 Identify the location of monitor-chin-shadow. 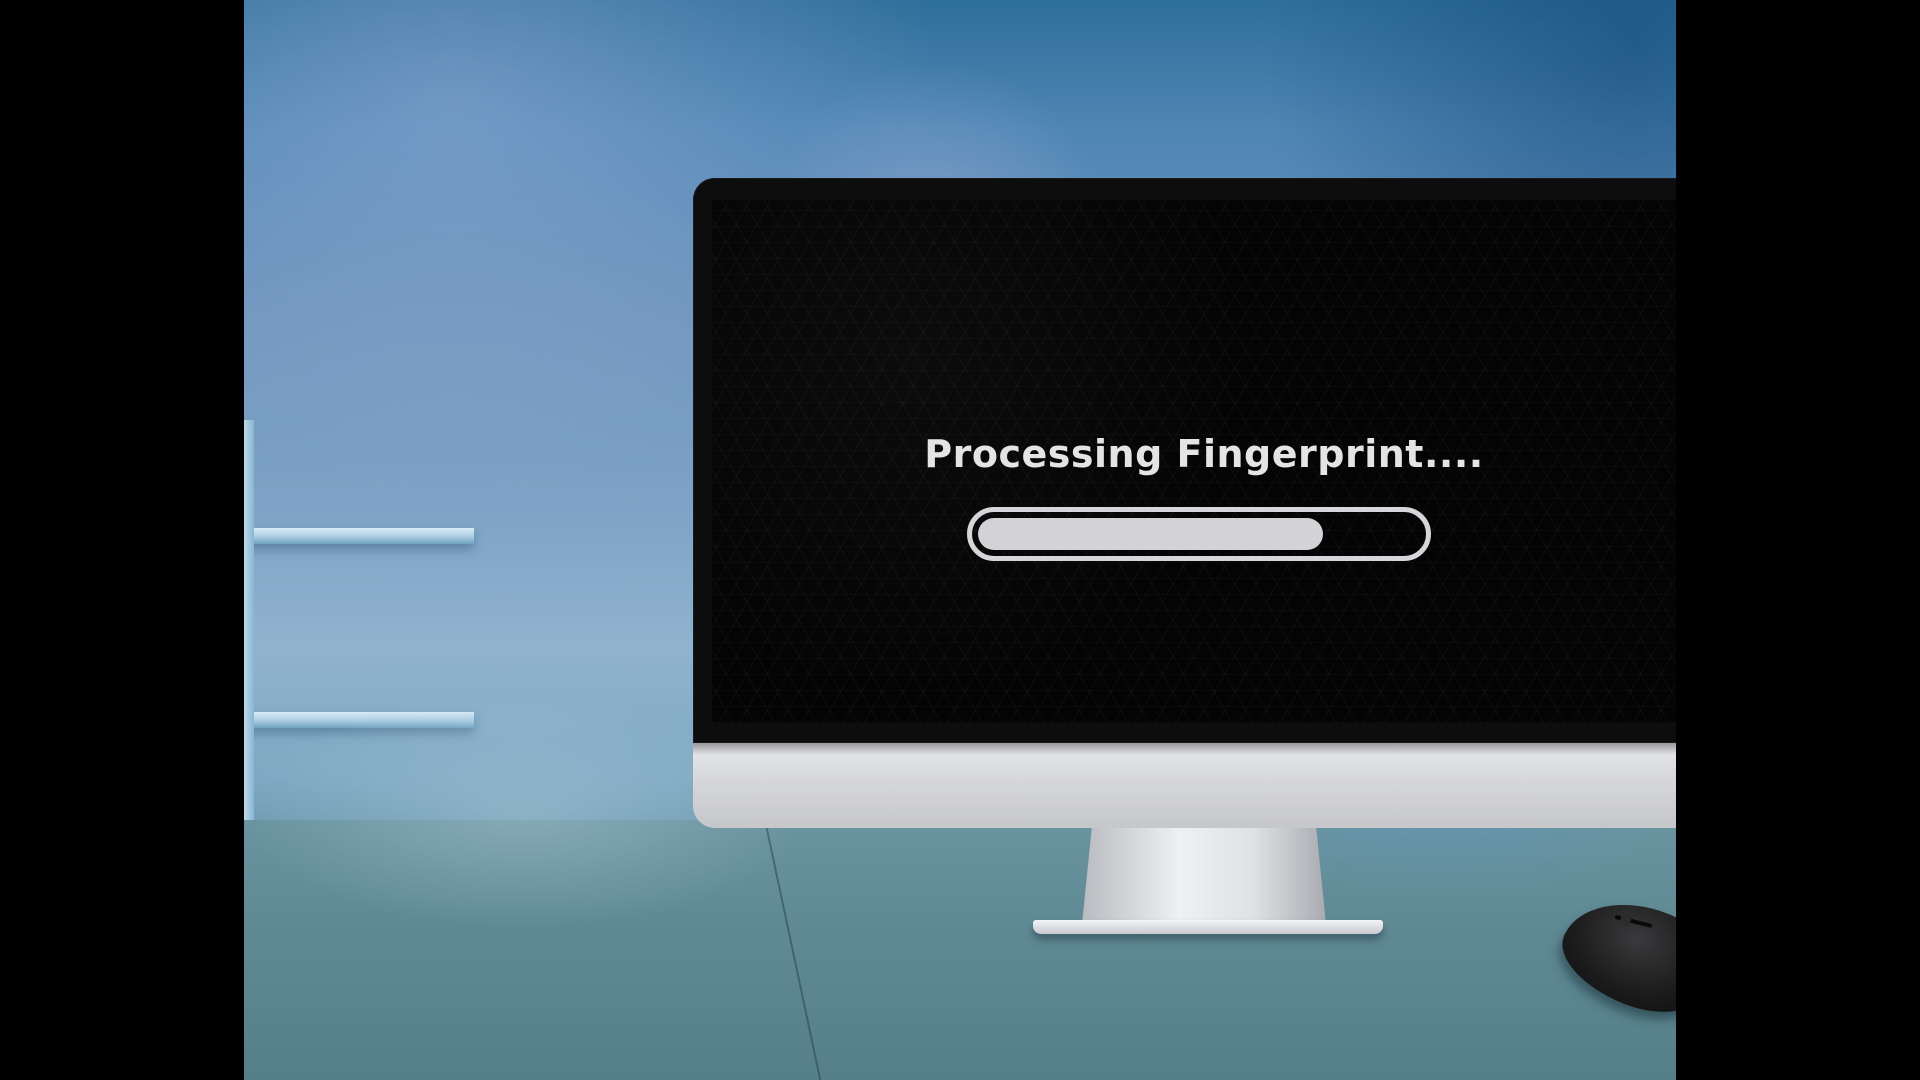
(1184, 749).